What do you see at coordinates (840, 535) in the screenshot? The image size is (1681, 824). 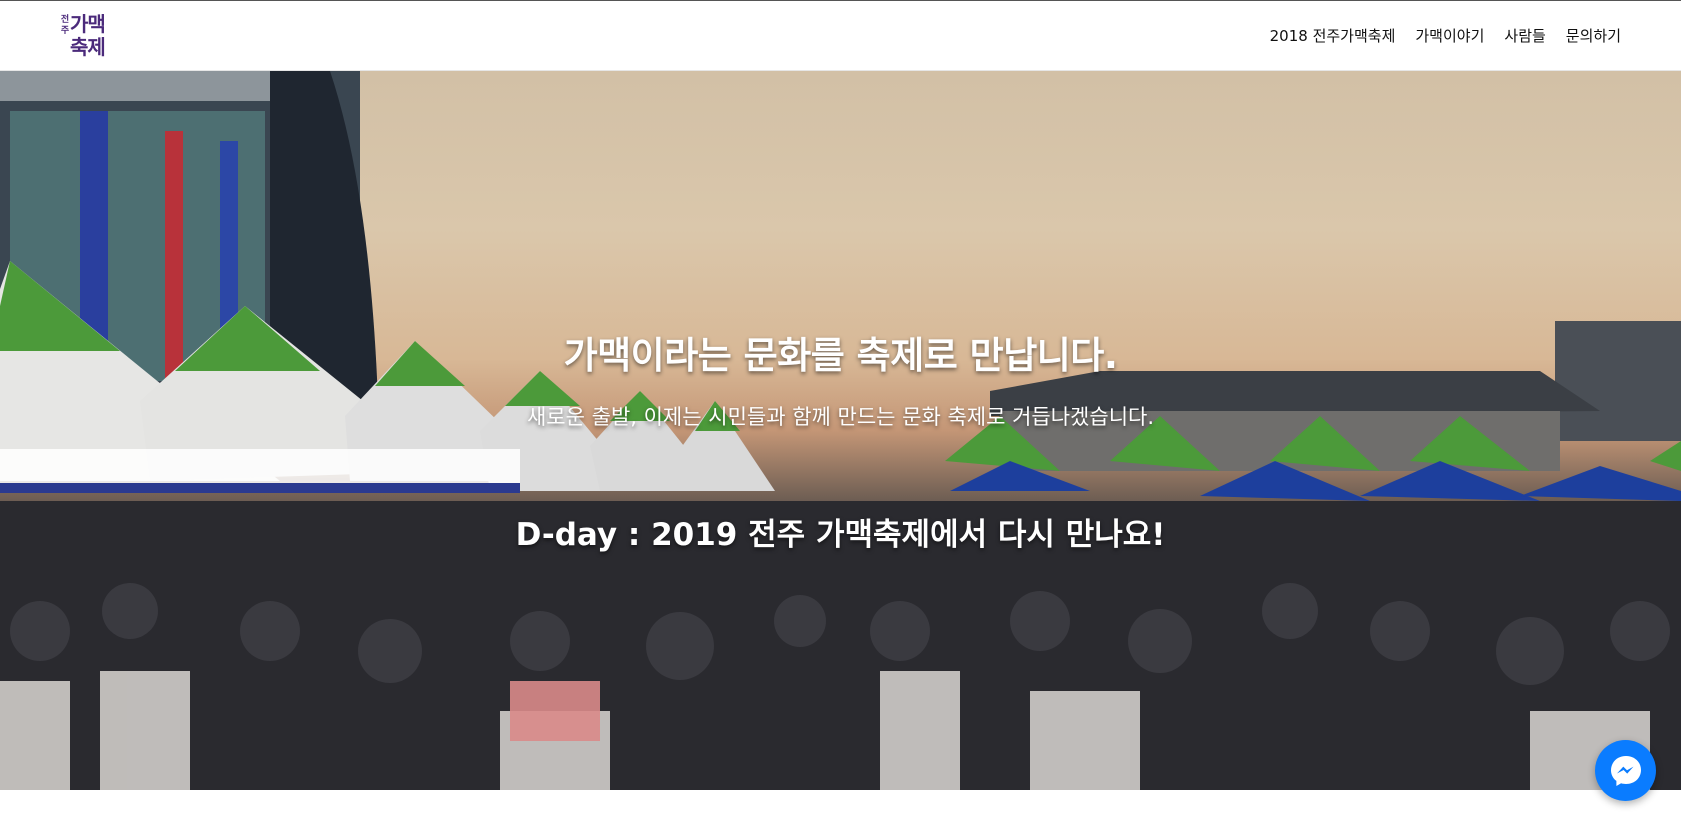 I see `hero-dday: D-day : 2019 전주 가맥축제에서 다시 만나요!` at bounding box center [840, 535].